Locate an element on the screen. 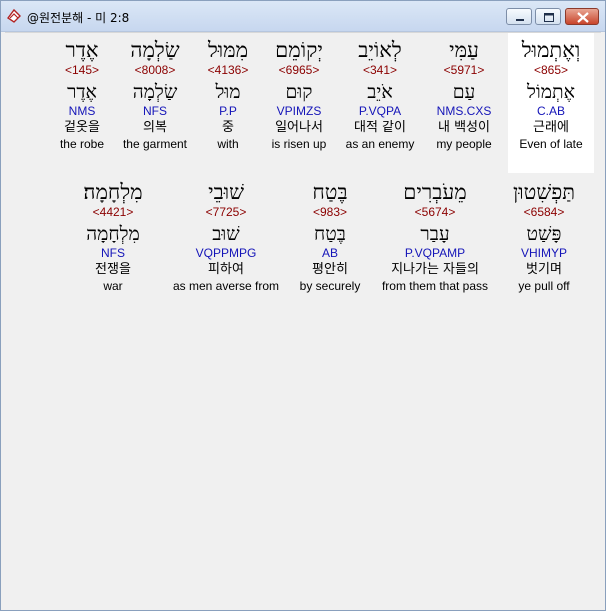 This screenshot has width=606, height=611. hebrew-lemma: פָּשַׁט is located at coordinates (544, 234).